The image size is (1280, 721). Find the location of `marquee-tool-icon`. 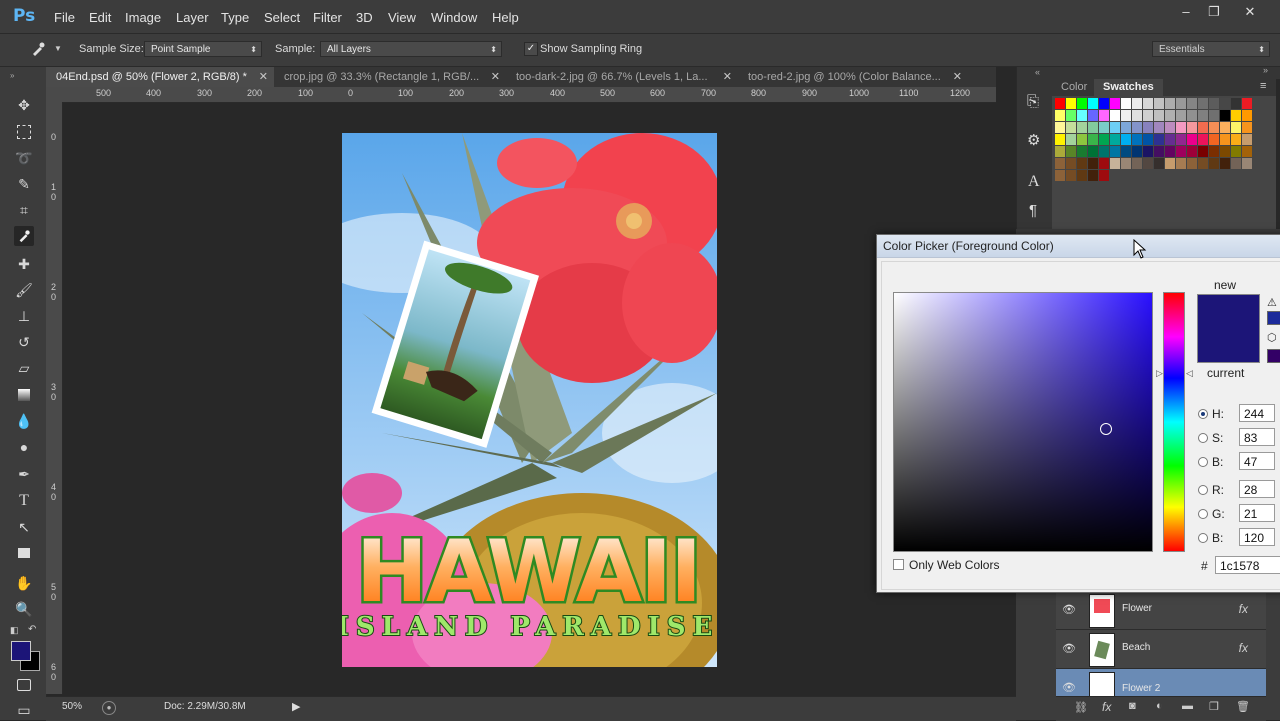

marquee-tool-icon is located at coordinates (24, 132).